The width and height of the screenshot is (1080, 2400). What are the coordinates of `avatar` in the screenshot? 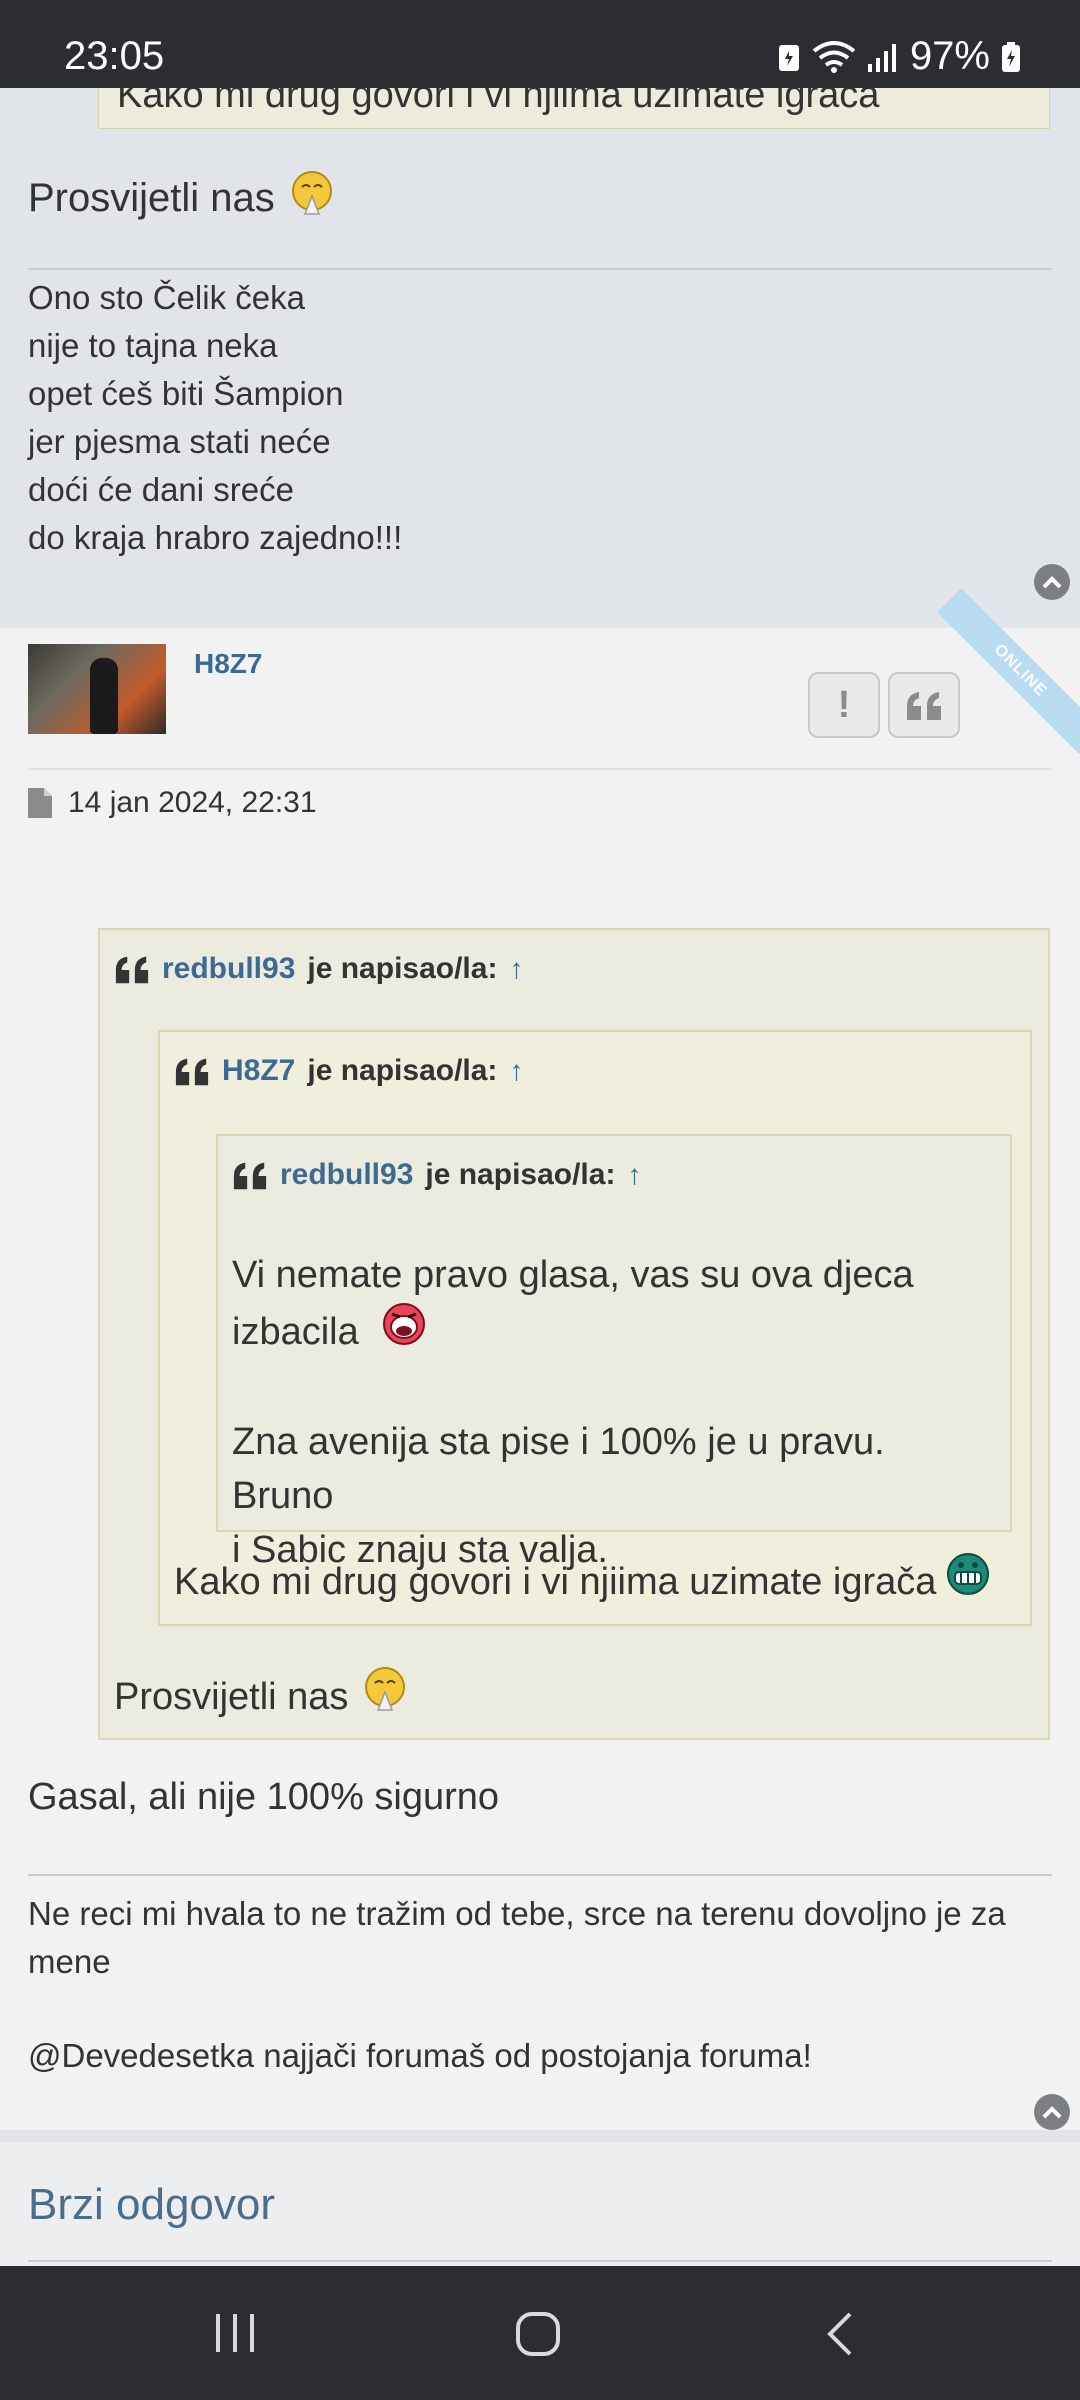 It's located at (97, 689).